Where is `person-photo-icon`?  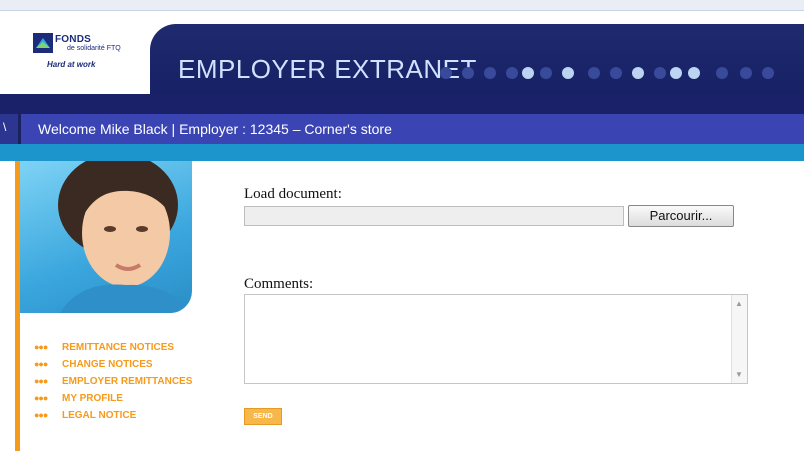 person-photo-icon is located at coordinates (124, 237).